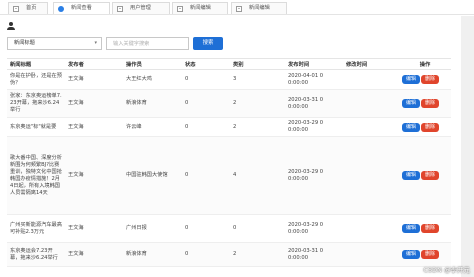  What do you see at coordinates (257, 64) in the screenshot?
I see `column-header-category: 类别` at bounding box center [257, 64].